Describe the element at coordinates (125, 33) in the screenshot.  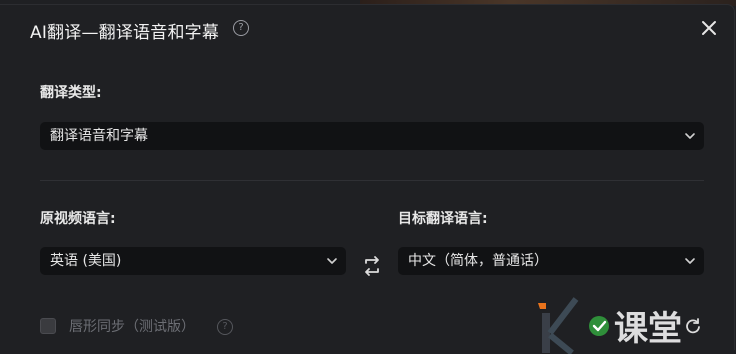
I see `dialog-title: AI翻译—翻译语音和字幕` at that location.